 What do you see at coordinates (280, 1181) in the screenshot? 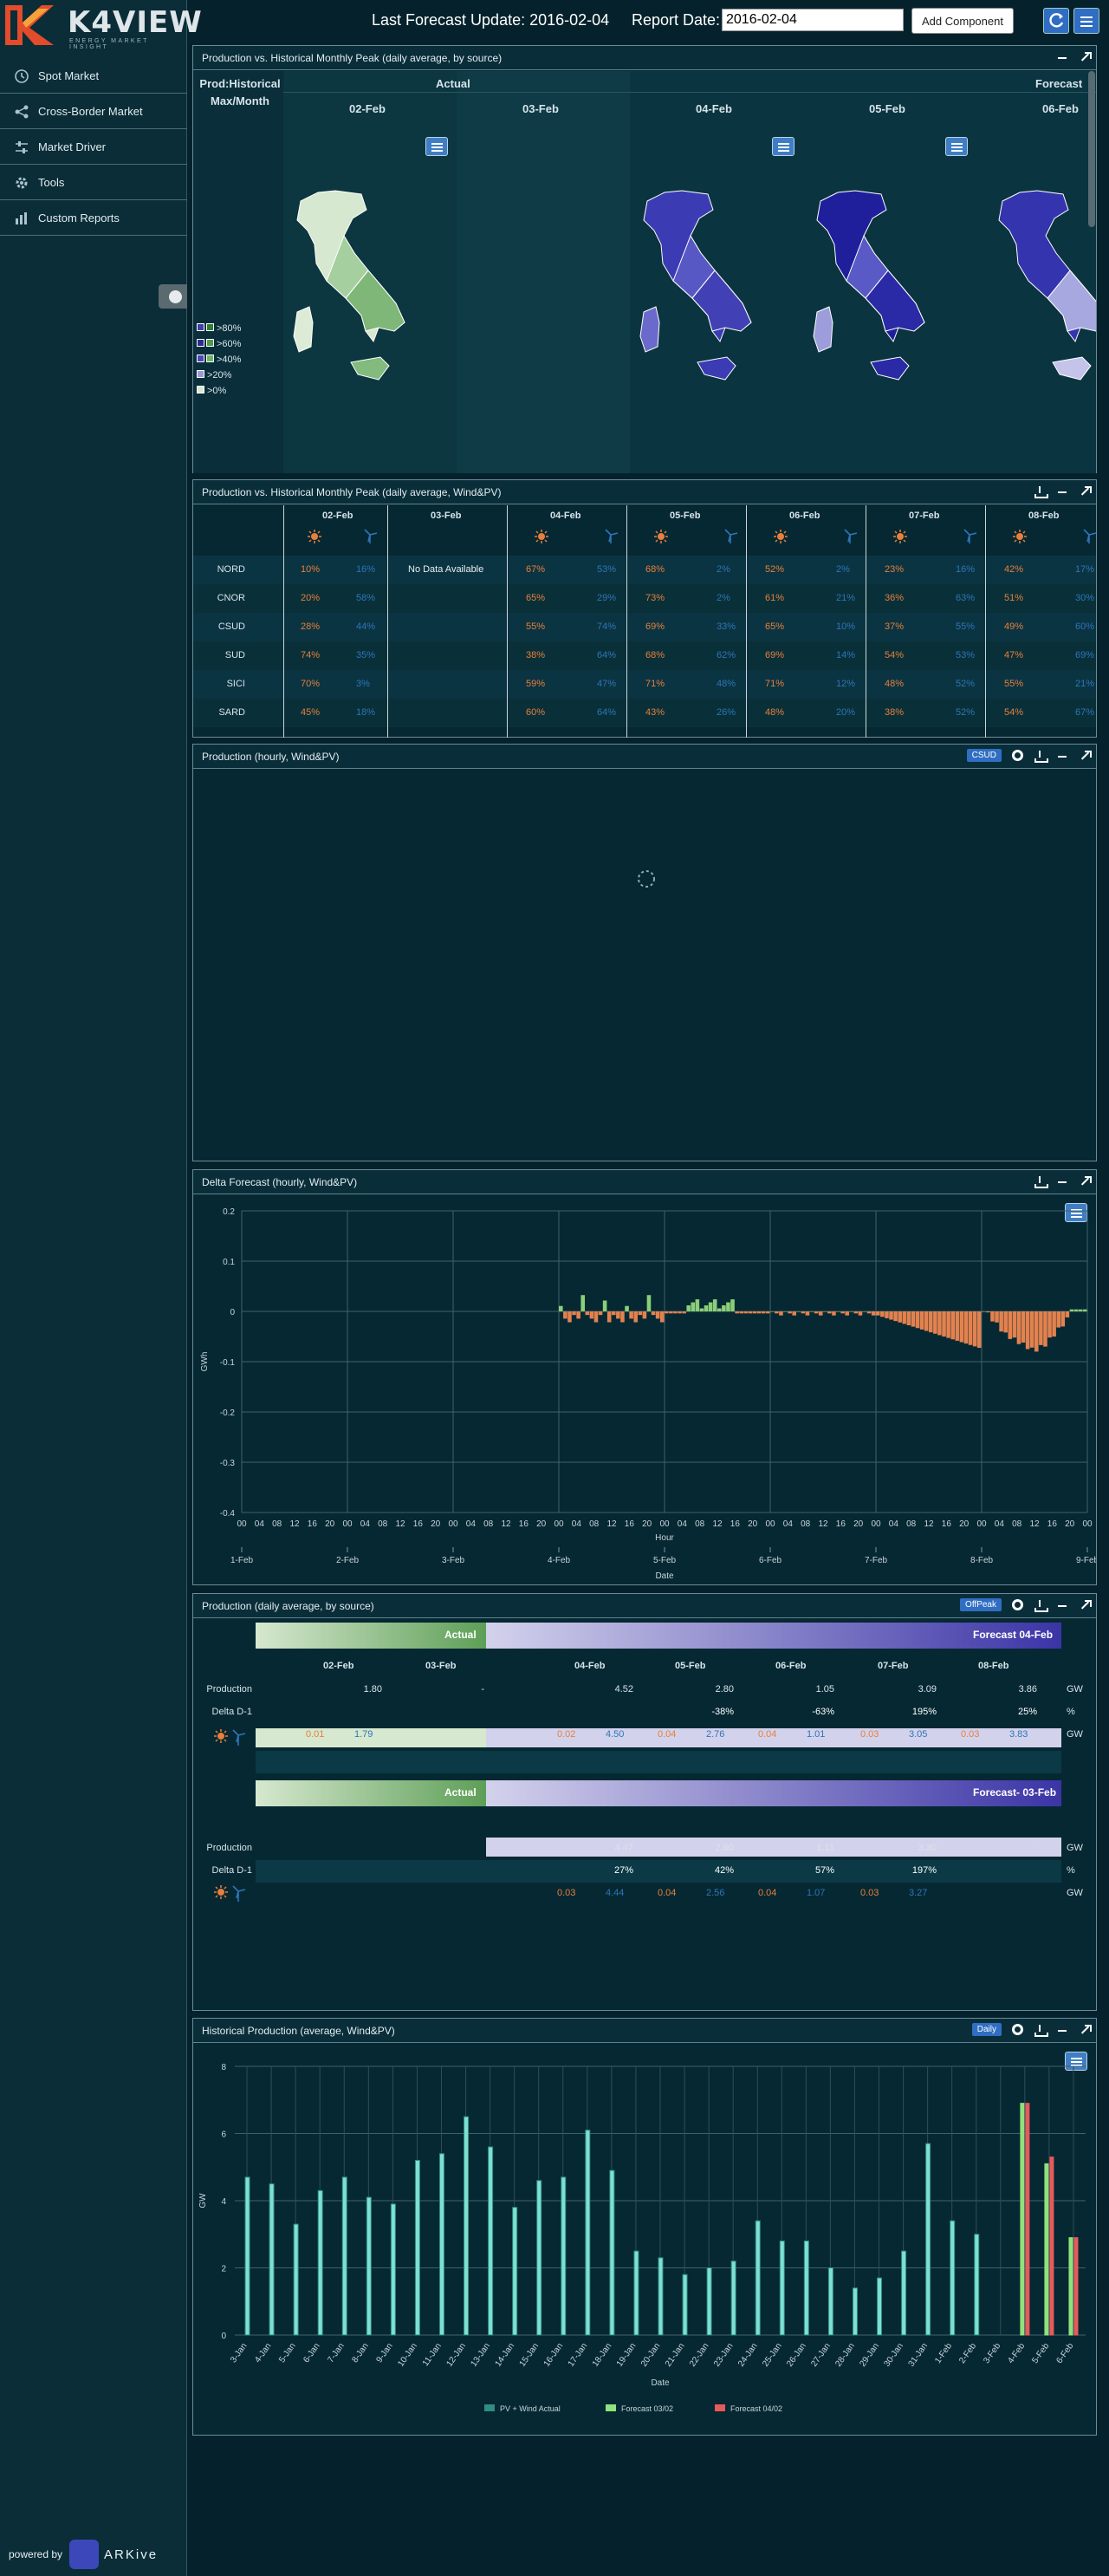
I see `panel-title: Delta Forecast (hourly, Wind&PV)` at bounding box center [280, 1181].